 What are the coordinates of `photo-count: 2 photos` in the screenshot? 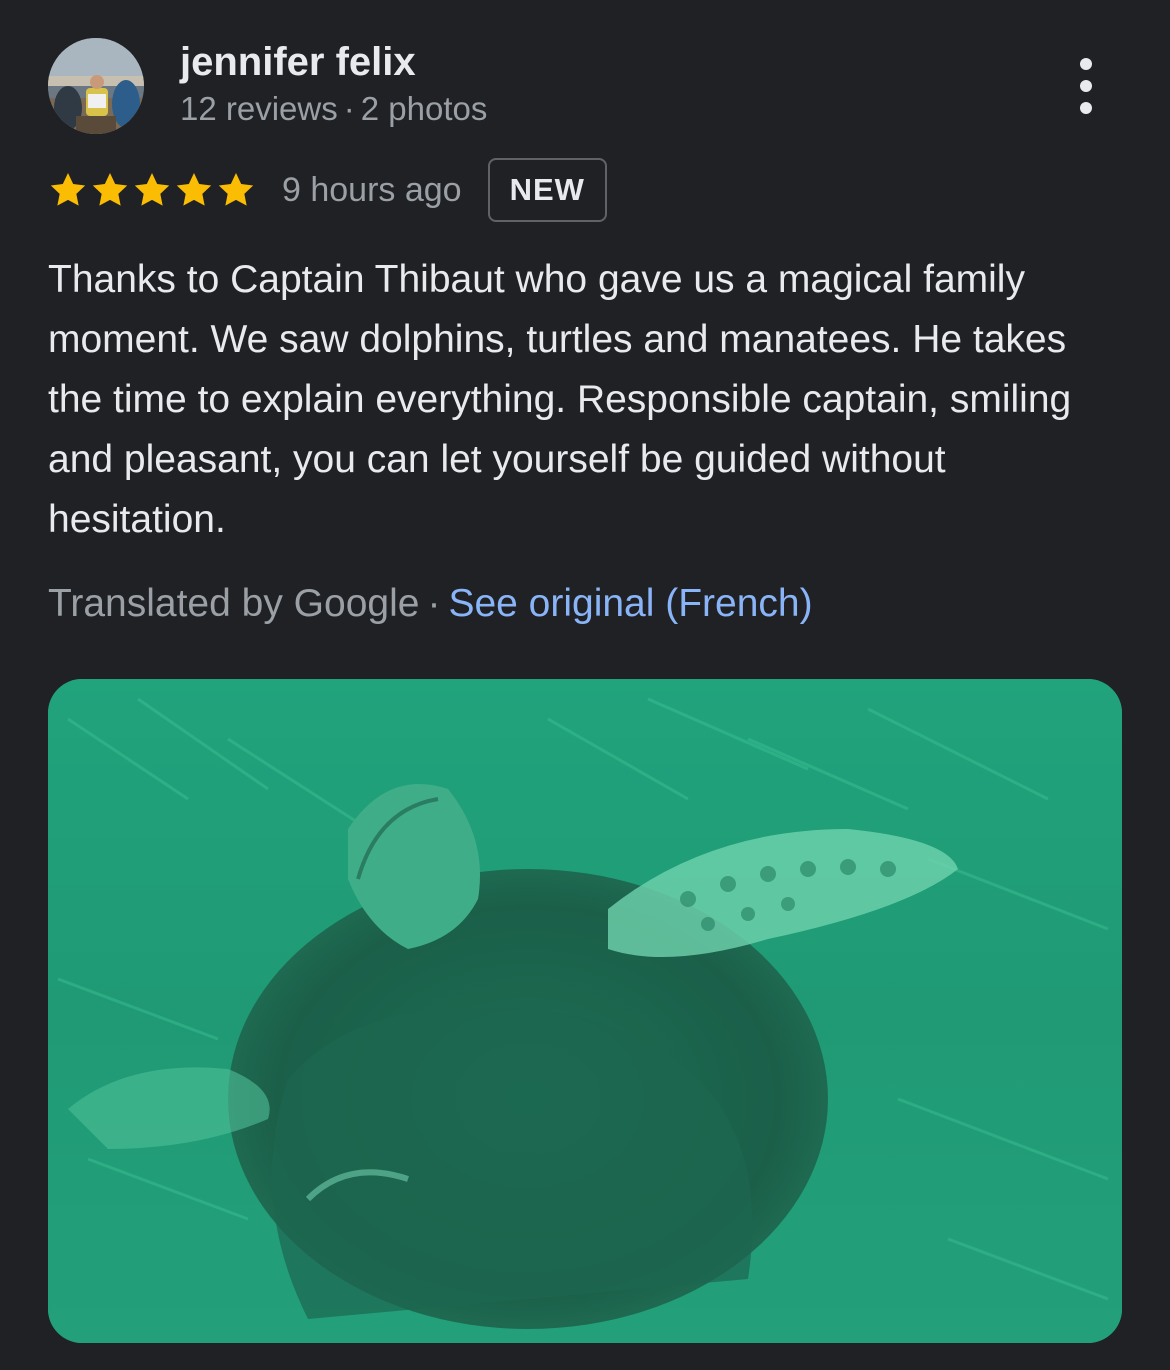 It's located at (424, 108).